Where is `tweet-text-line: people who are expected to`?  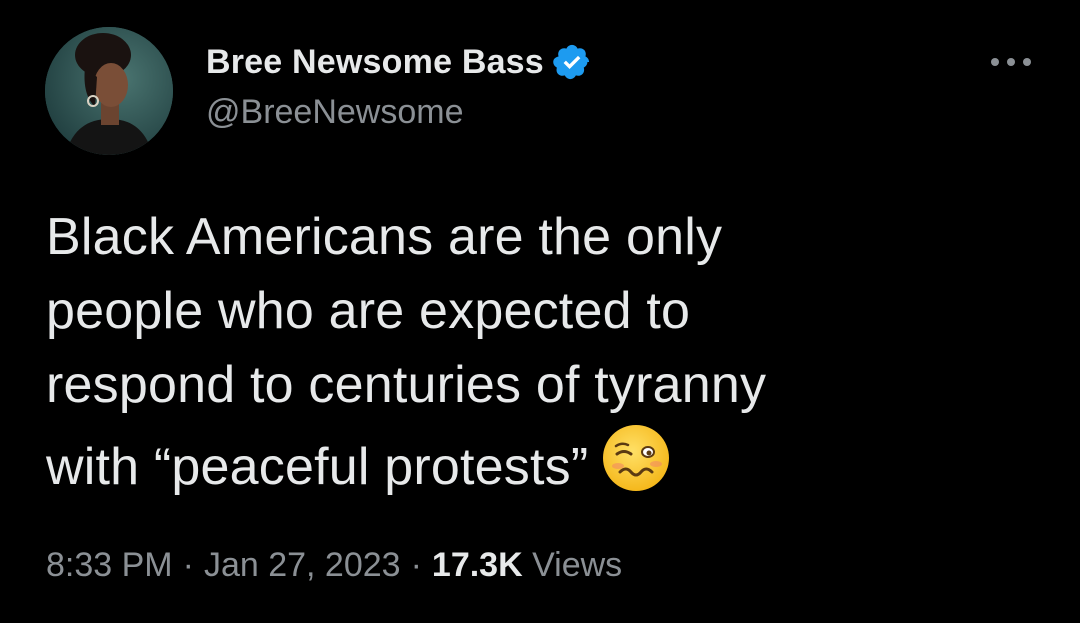 tweet-text-line: people who are expected to is located at coordinates (368, 311).